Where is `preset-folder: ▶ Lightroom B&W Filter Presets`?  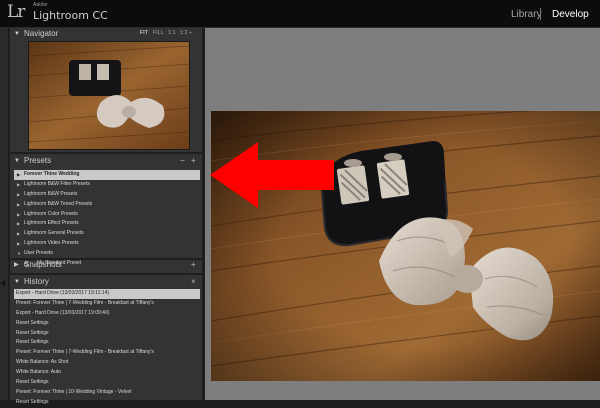
preset-folder: ▶ Lightroom B&W Filter Presets is located at coordinates (107, 185).